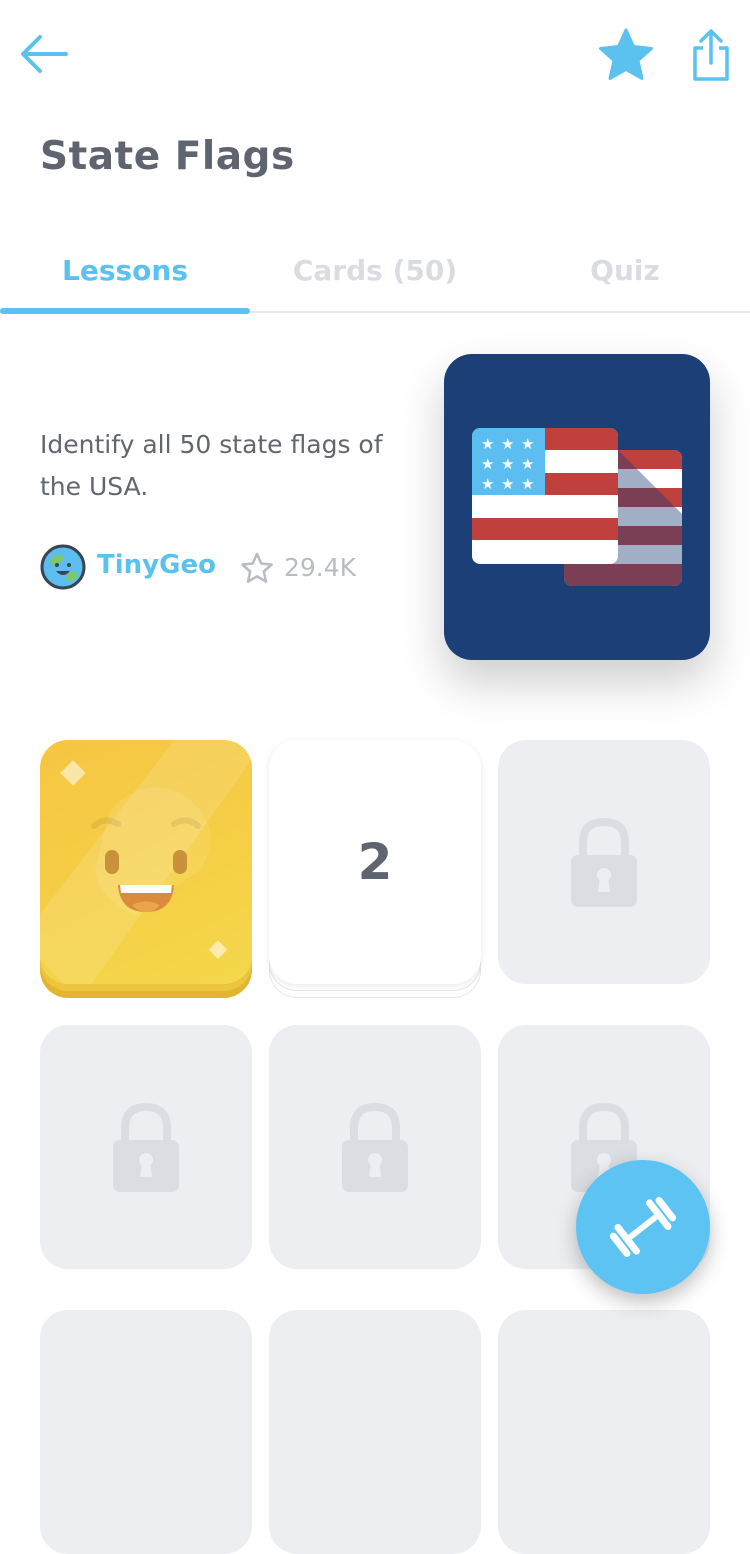 This screenshot has width=750, height=1554. I want to click on tab-lessons: Lessons, so click(125, 271).